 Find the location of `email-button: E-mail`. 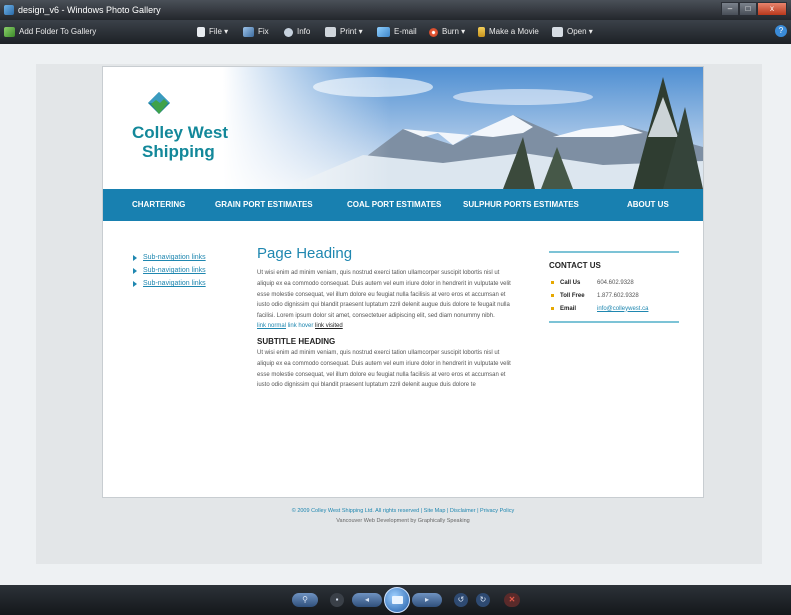

email-button: E-mail is located at coordinates (397, 32).